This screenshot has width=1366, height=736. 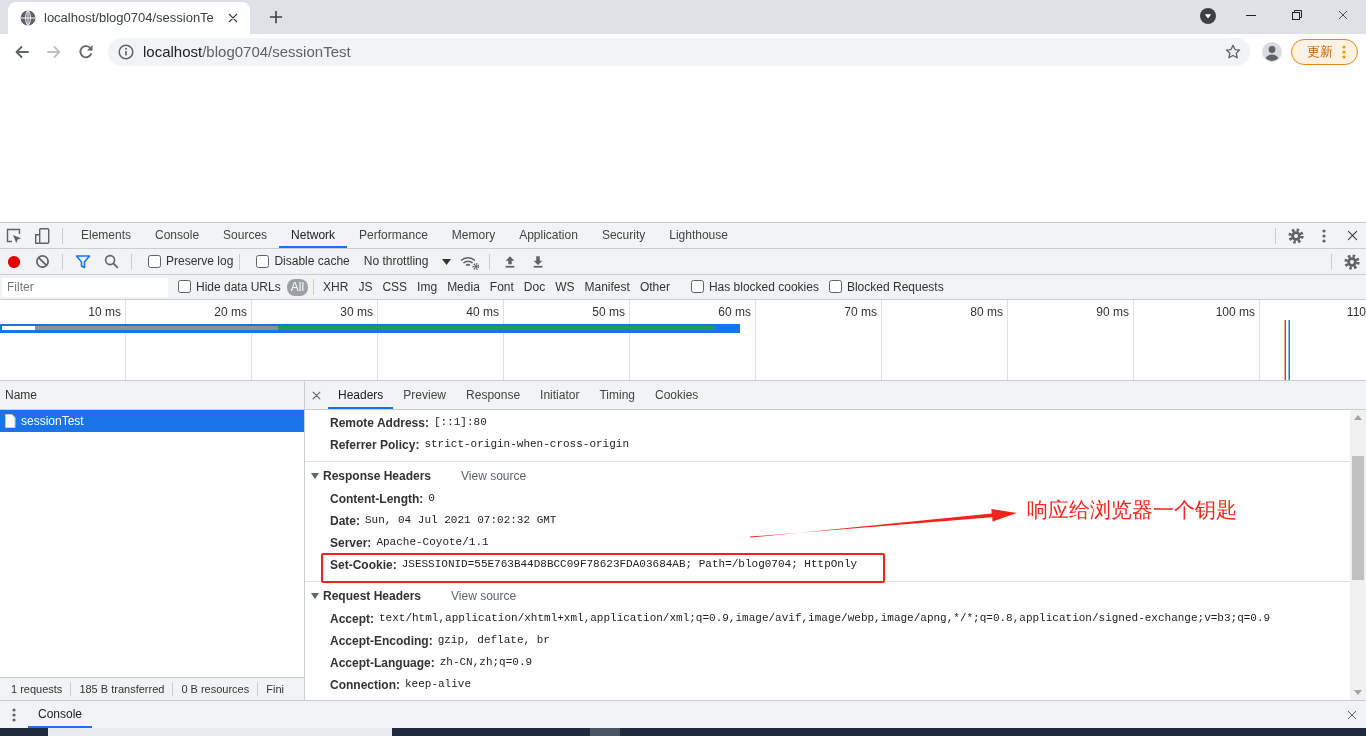 What do you see at coordinates (1112, 312) in the screenshot?
I see `tick-label: 90 ms` at bounding box center [1112, 312].